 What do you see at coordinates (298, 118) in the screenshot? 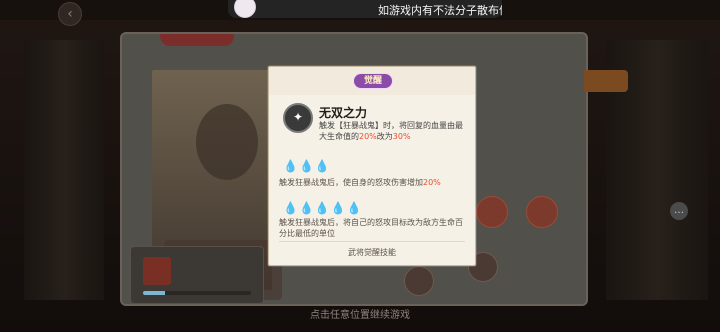
I see `skill-icon` at bounding box center [298, 118].